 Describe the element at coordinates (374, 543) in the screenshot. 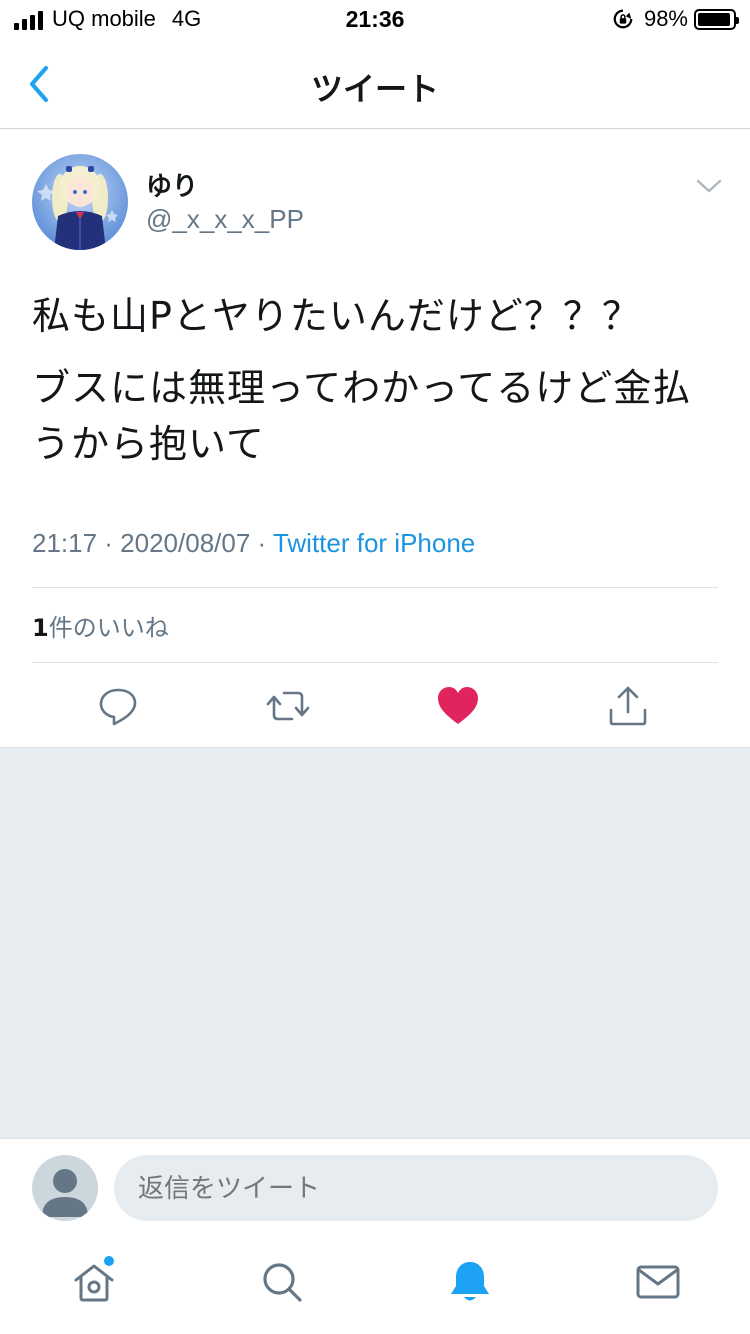

I see `tweet-source-link: Twitter for iPhone` at that location.